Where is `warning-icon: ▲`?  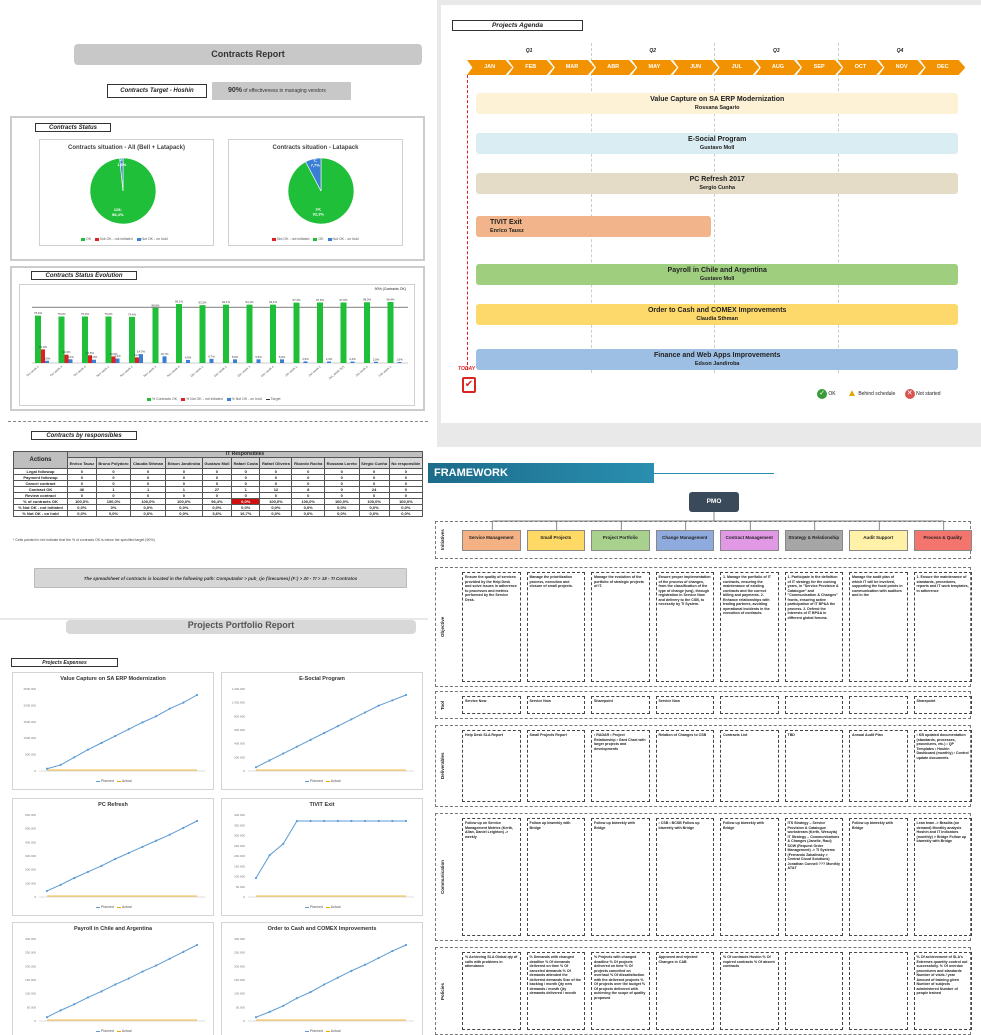 warning-icon: ▲ is located at coordinates (852, 393).